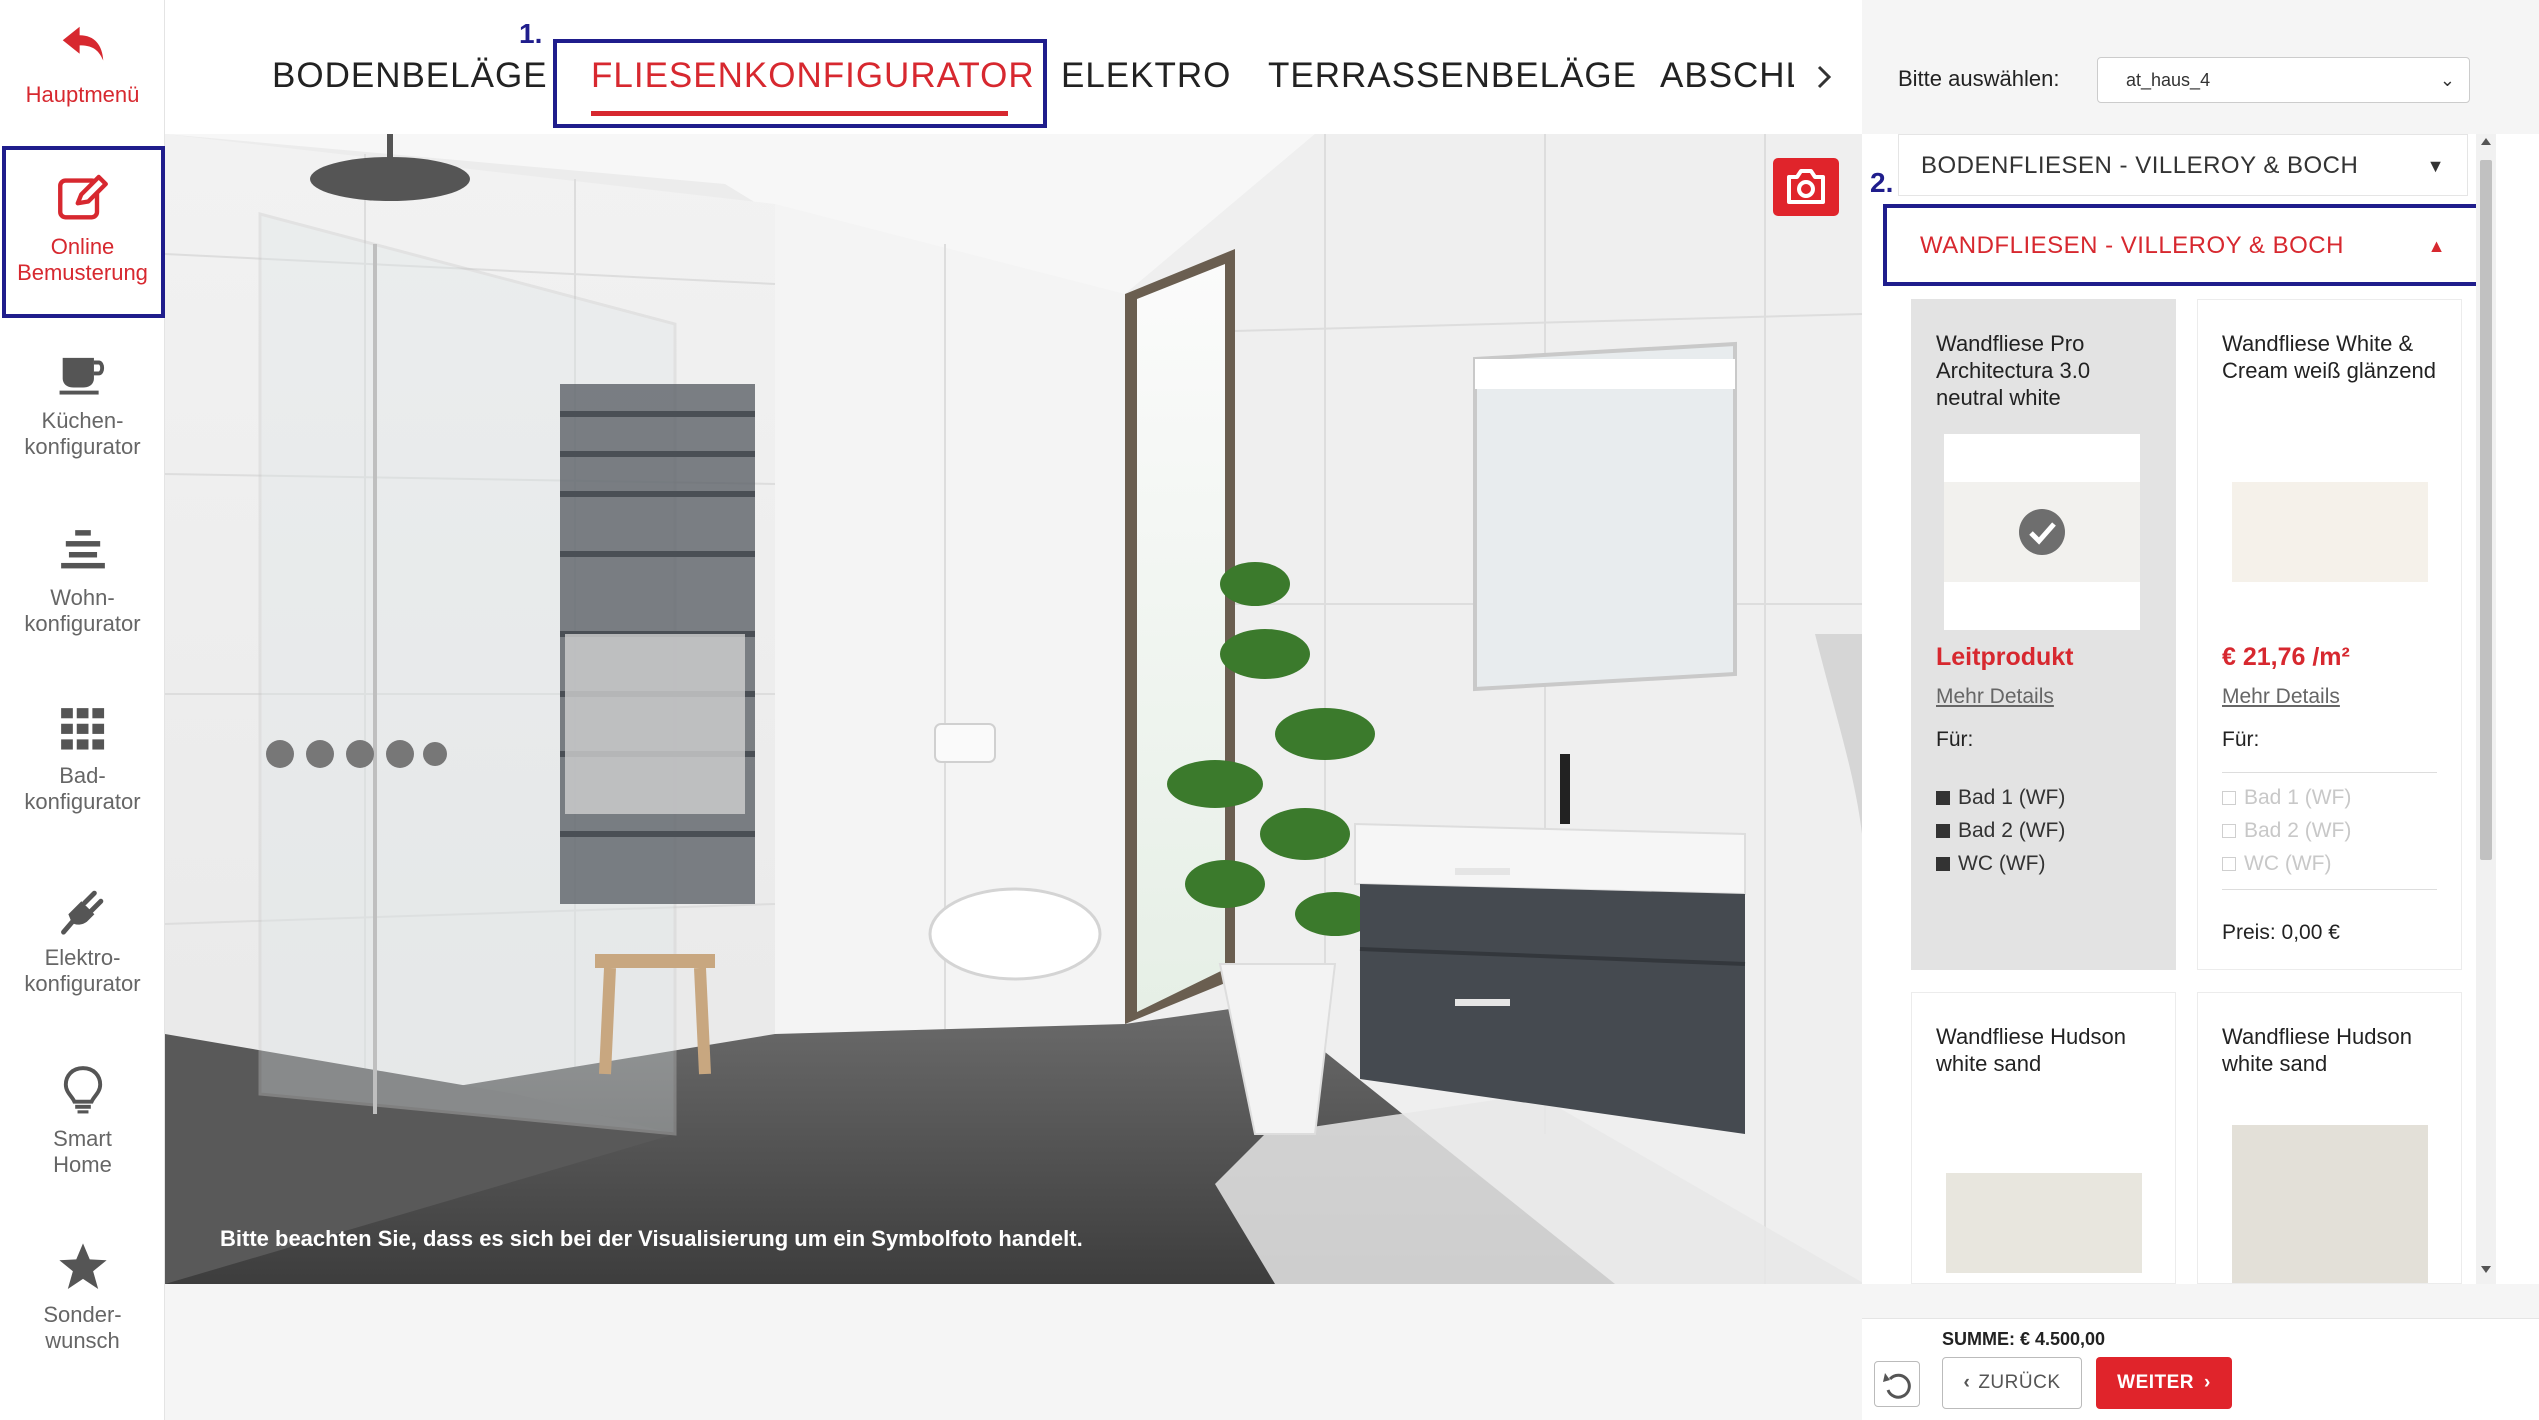 This screenshot has width=2539, height=1420. I want to click on scroll-down-icon, so click(2486, 1270).